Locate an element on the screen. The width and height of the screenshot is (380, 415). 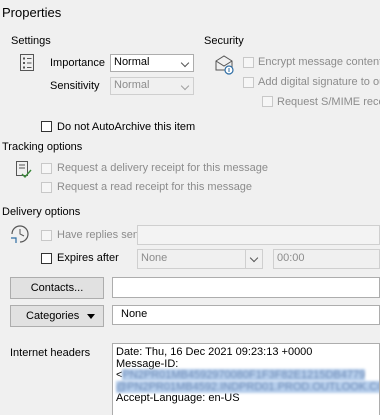
delivery-receipt-checkbox is located at coordinates (46, 168).